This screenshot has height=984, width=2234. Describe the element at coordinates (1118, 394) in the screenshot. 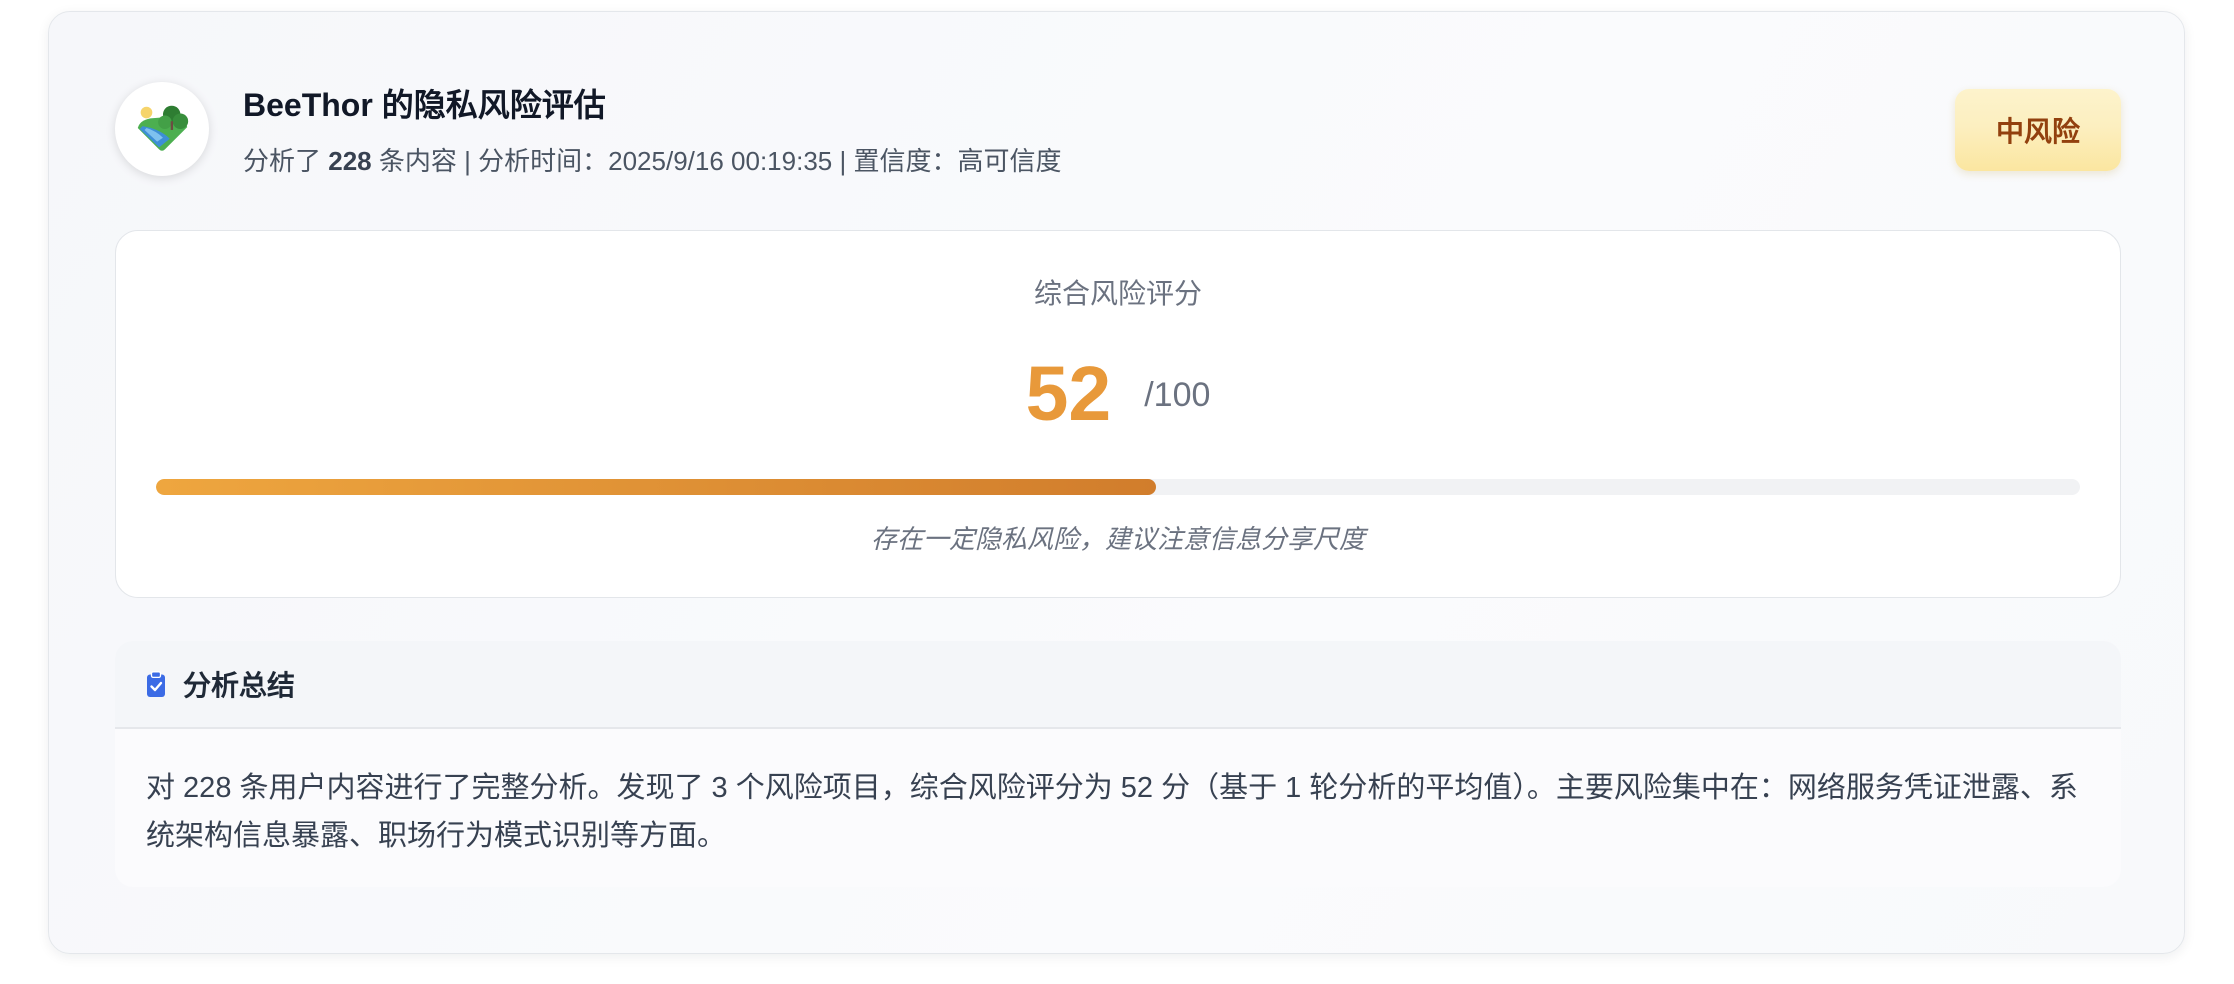

I see `score-row: 52 /100` at that location.